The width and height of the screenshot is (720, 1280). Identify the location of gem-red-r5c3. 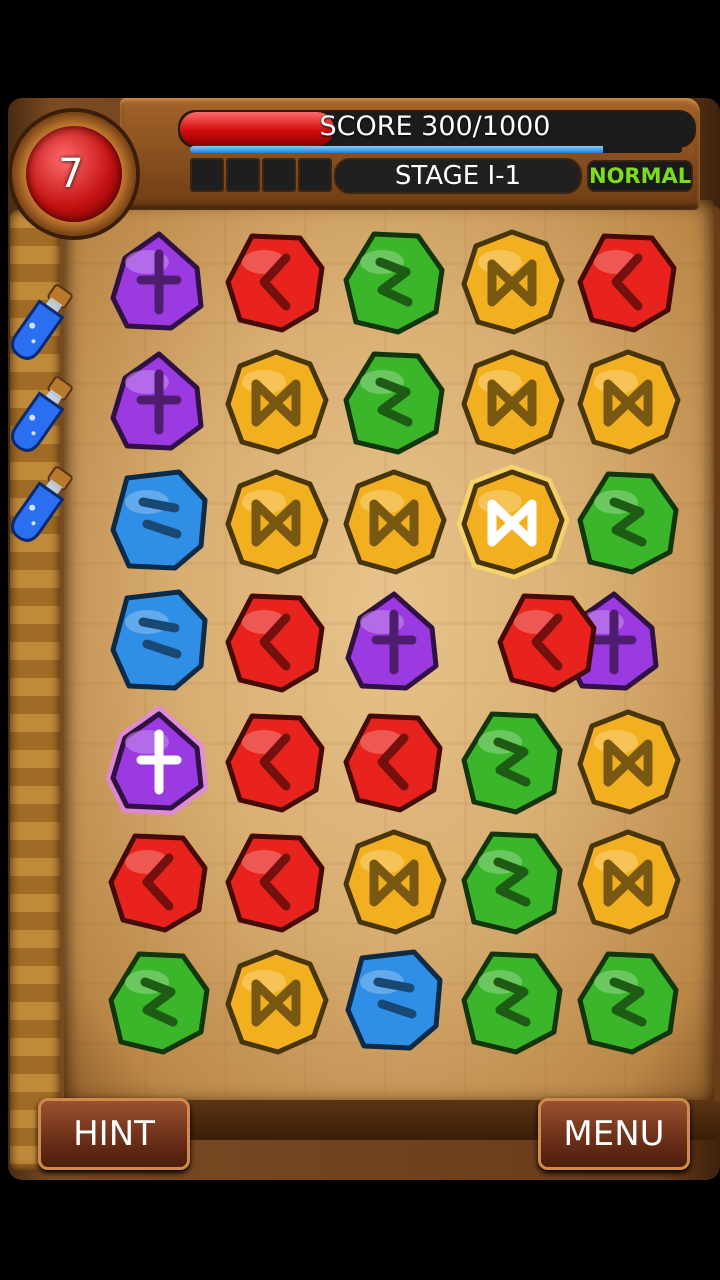
(394, 762).